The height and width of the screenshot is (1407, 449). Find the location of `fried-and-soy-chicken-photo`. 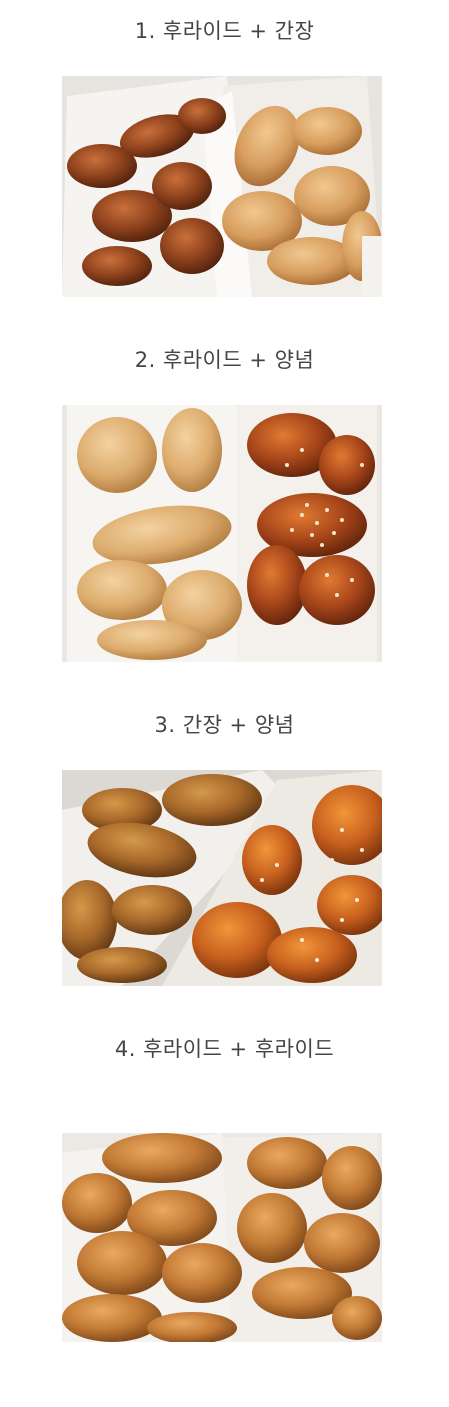

fried-and-soy-chicken-photo is located at coordinates (222, 186).